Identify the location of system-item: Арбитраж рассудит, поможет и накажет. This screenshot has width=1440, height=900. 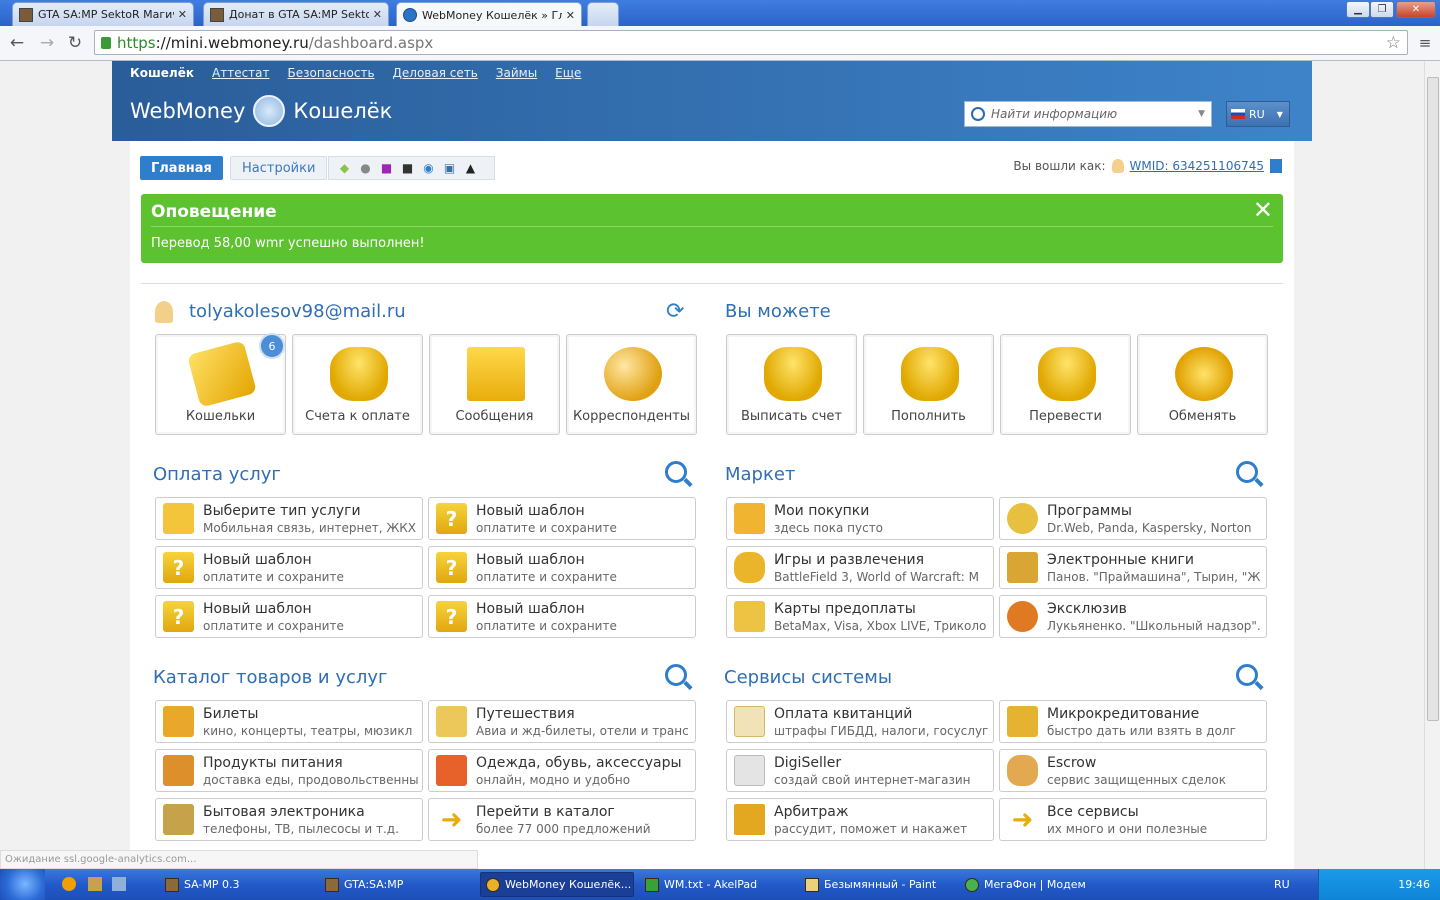
(860, 819).